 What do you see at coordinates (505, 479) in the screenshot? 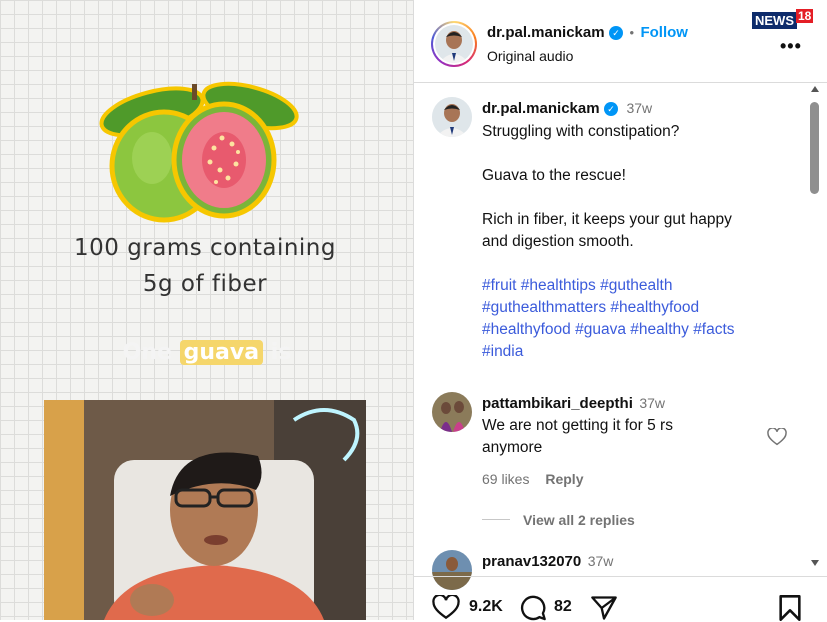
I see `comment-likes-count: 69 likes` at bounding box center [505, 479].